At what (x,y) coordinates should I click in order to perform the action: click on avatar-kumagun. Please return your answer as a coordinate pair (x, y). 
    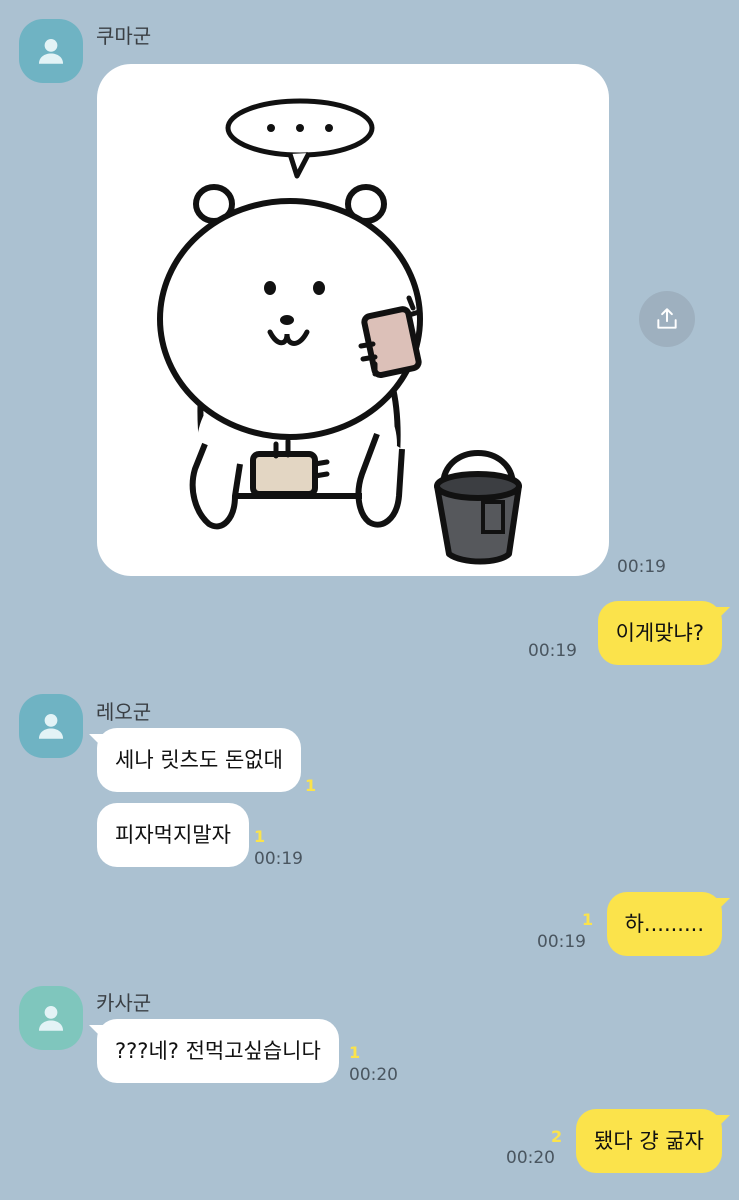
    Looking at the image, I should click on (51, 51).